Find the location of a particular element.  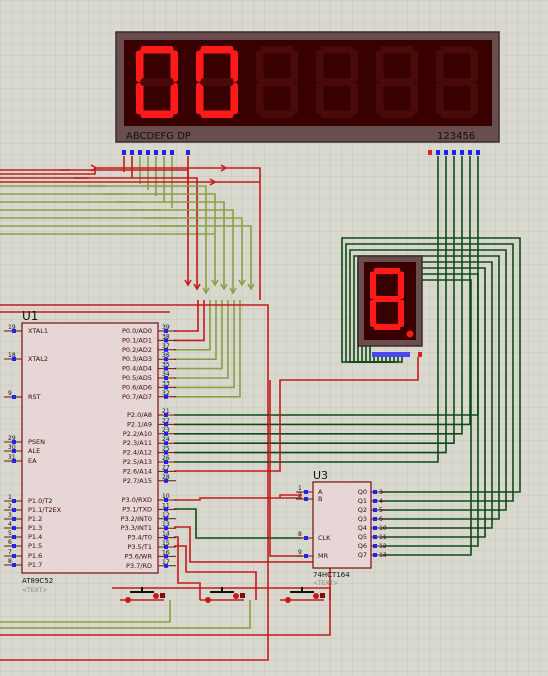

u1-pin-name: P1.2 is located at coordinates (35, 519).